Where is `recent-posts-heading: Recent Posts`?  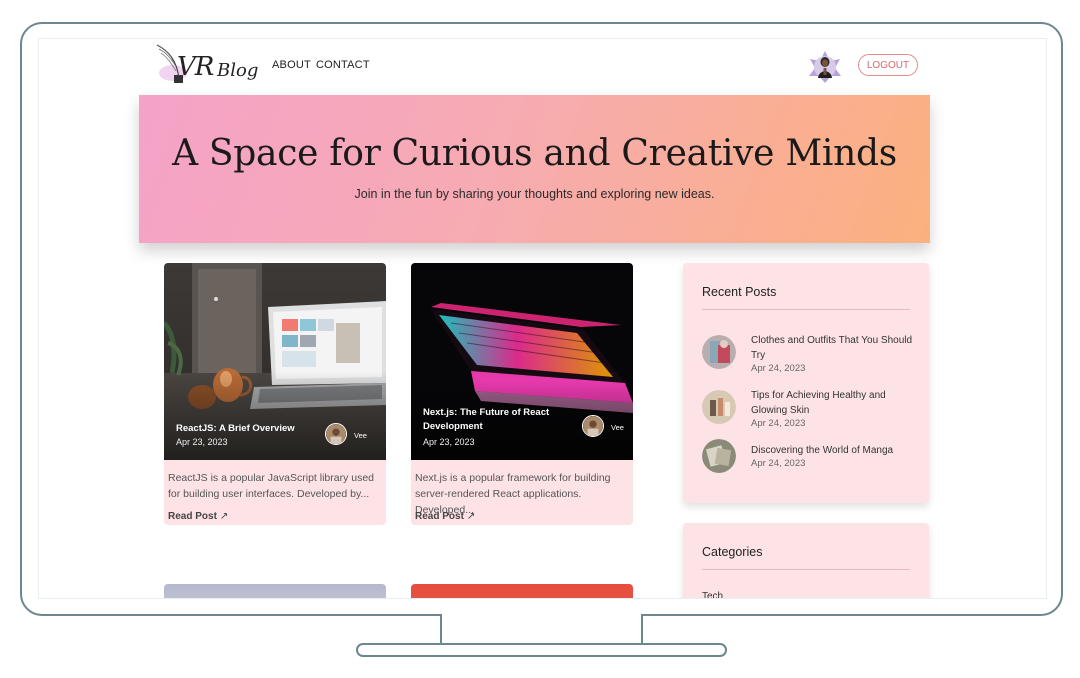
recent-posts-heading: Recent Posts is located at coordinates (739, 292).